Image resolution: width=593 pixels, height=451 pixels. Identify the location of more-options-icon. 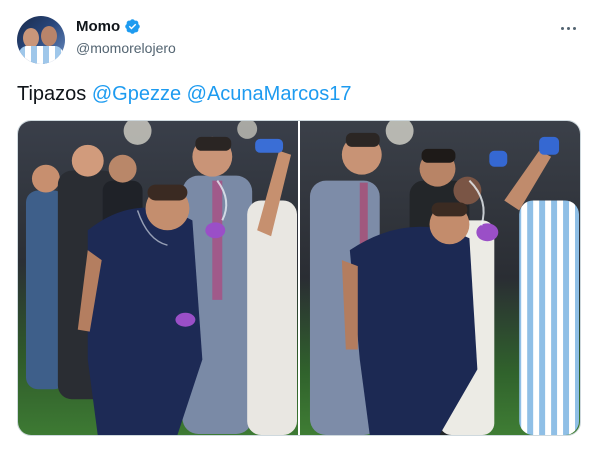
(568, 28).